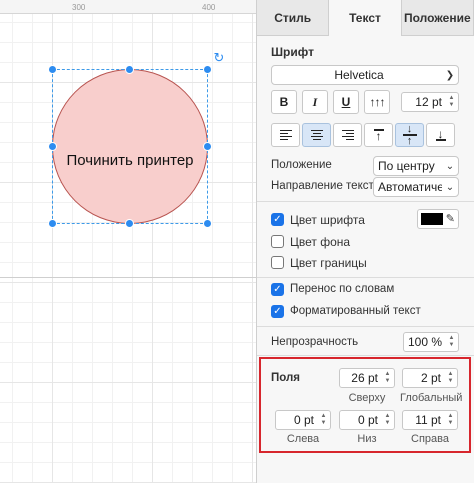  I want to click on align-center-button, so click(316, 135).